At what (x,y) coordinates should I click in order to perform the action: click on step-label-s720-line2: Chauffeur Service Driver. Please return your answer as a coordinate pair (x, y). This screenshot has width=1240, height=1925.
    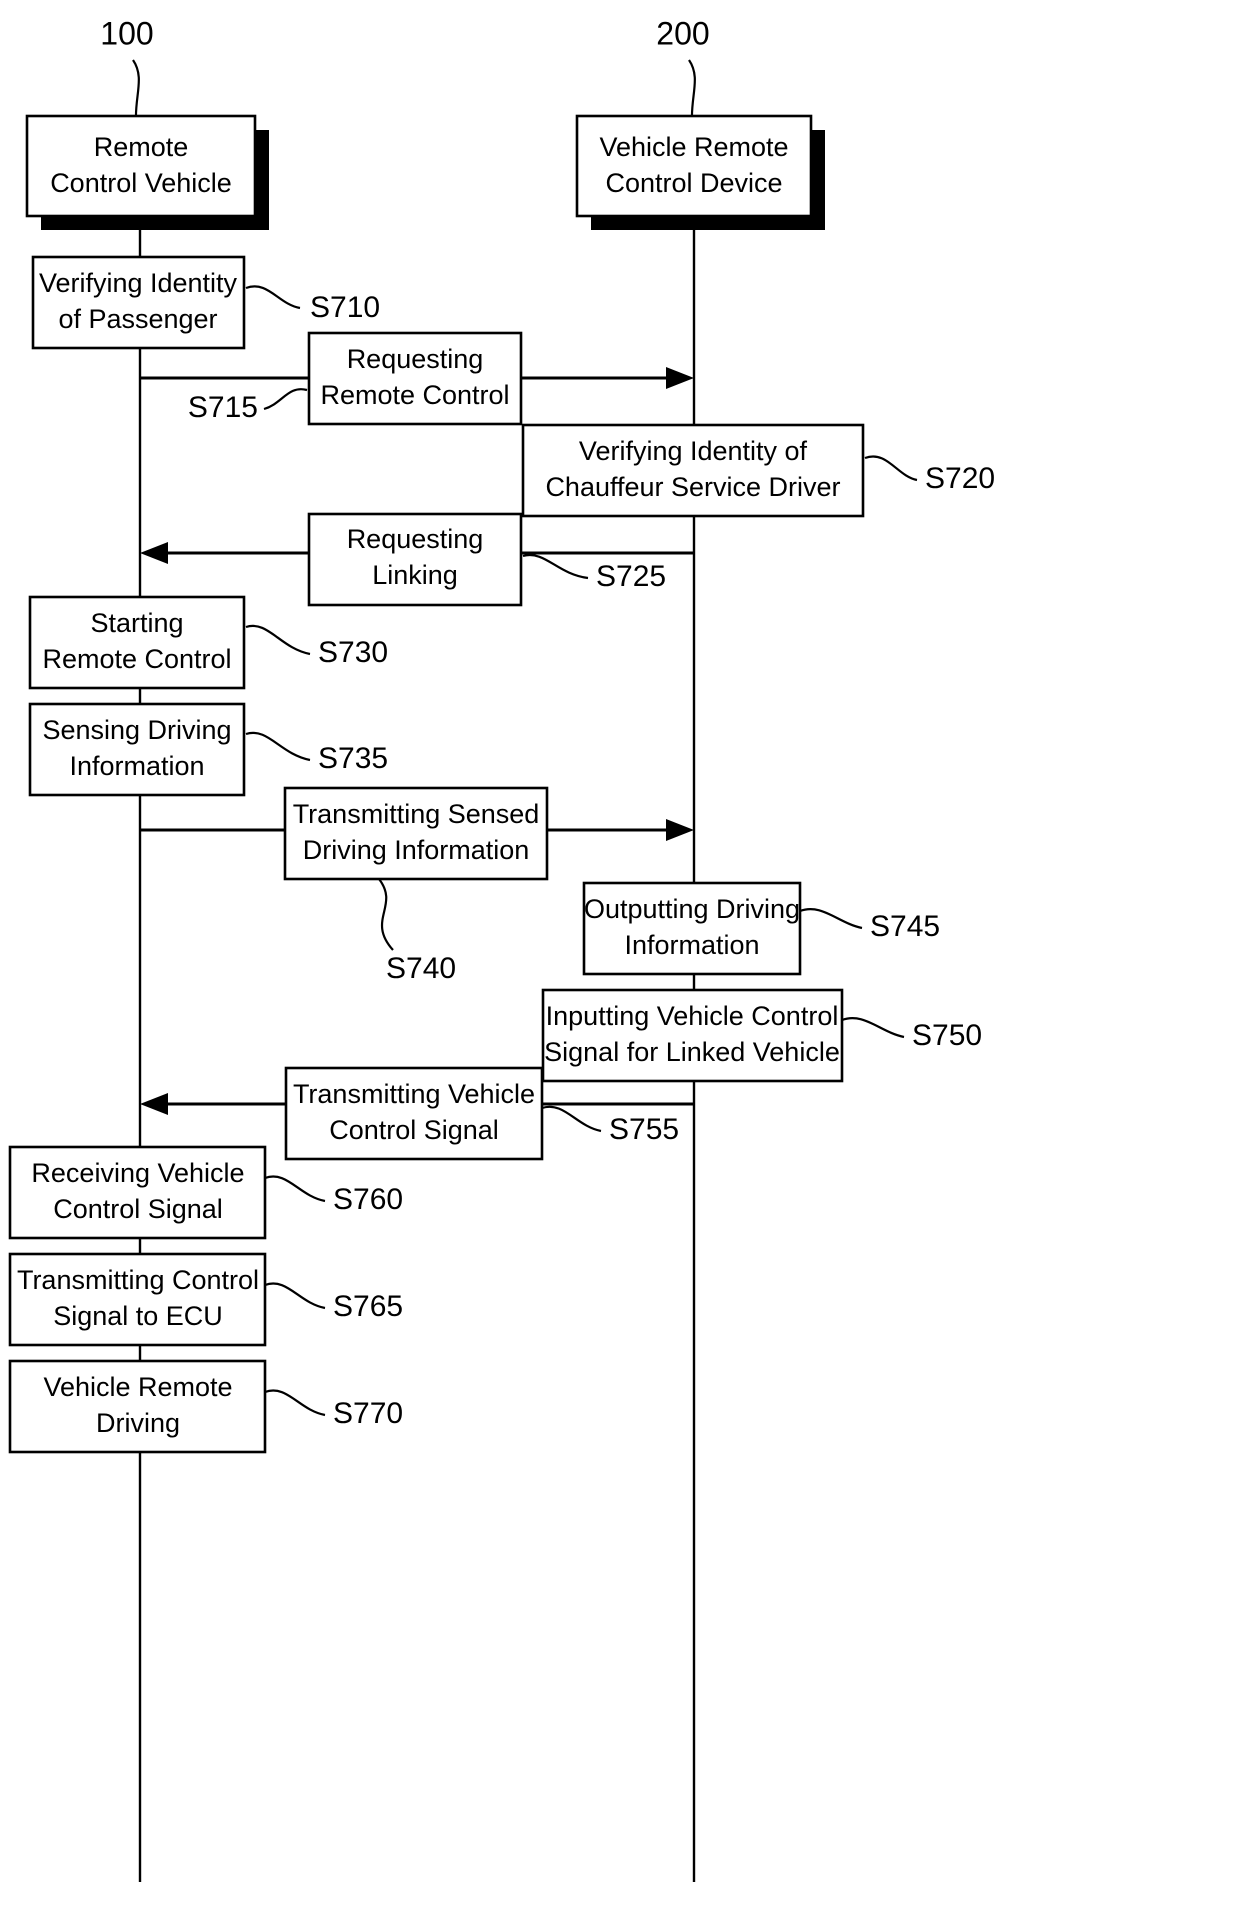
    Looking at the image, I should click on (692, 487).